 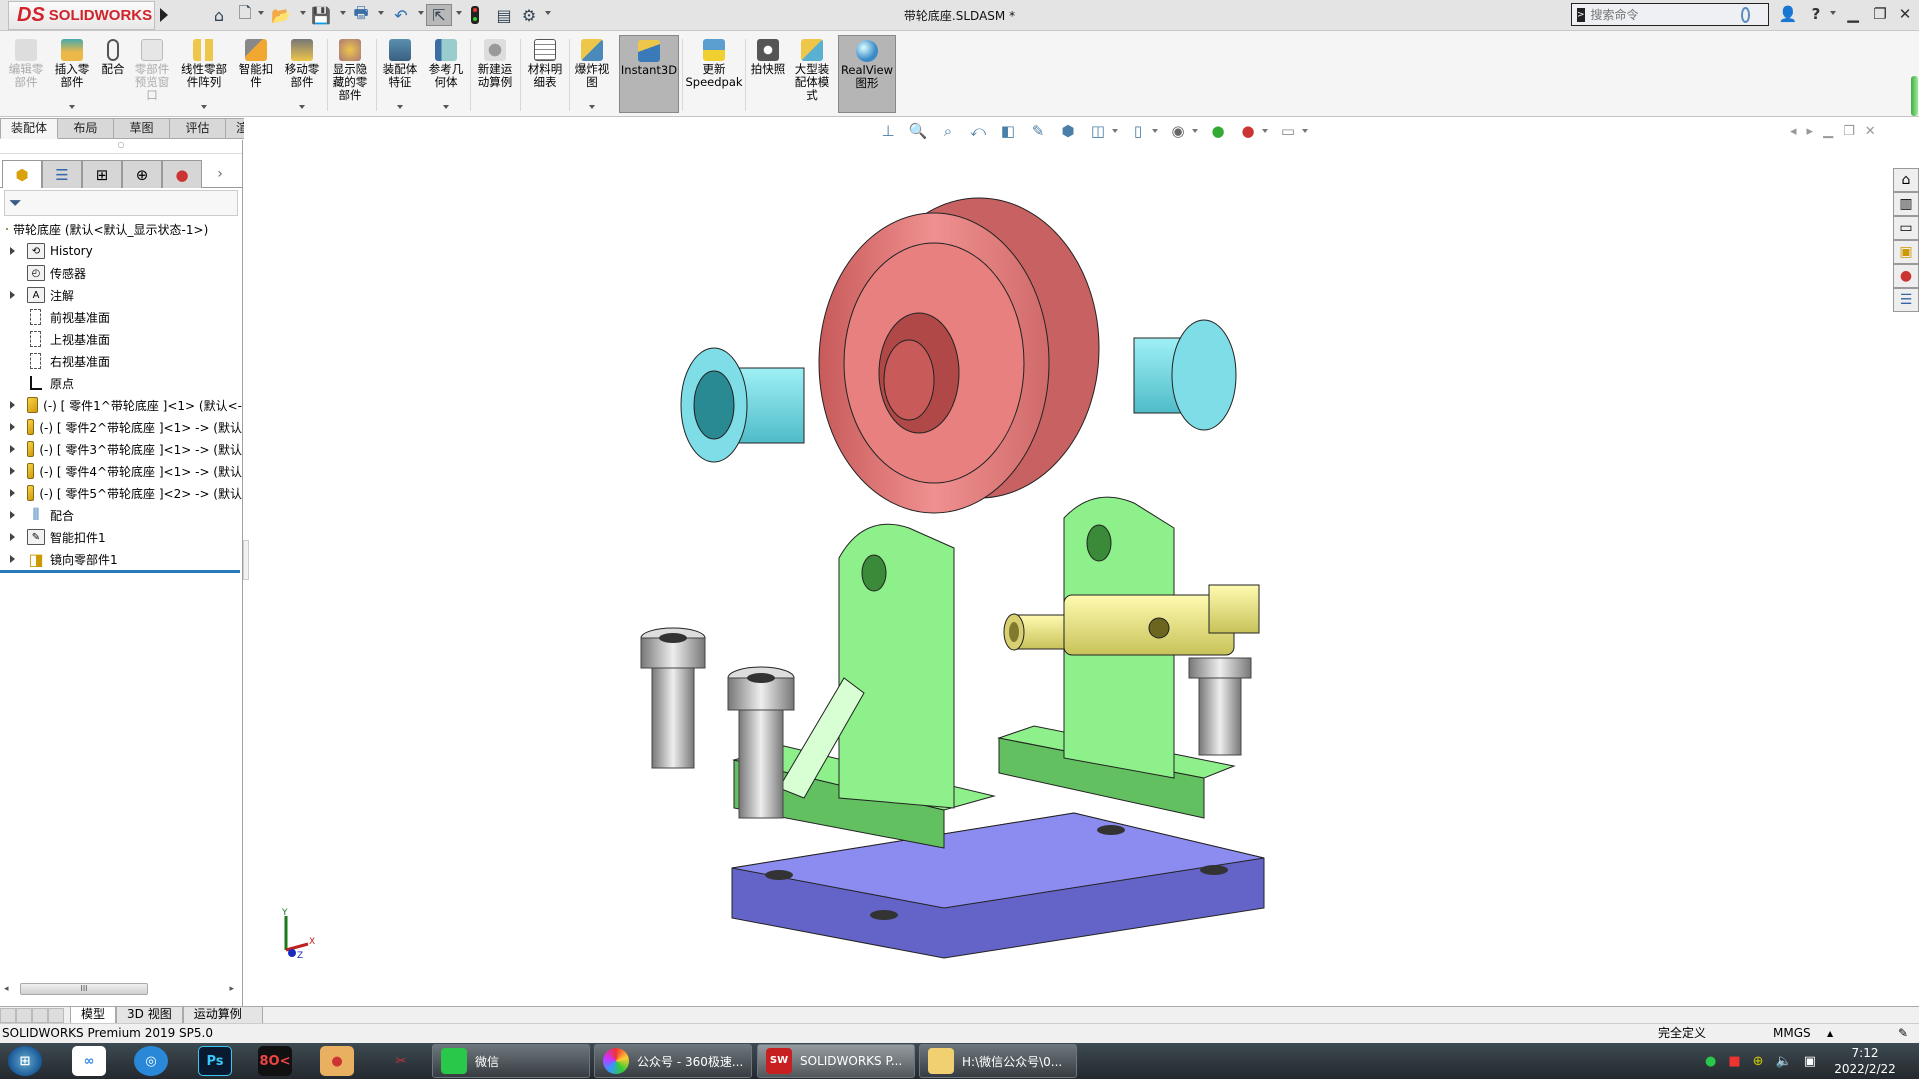 I want to click on more-tabs-chevron-icon: ›, so click(x=220, y=173).